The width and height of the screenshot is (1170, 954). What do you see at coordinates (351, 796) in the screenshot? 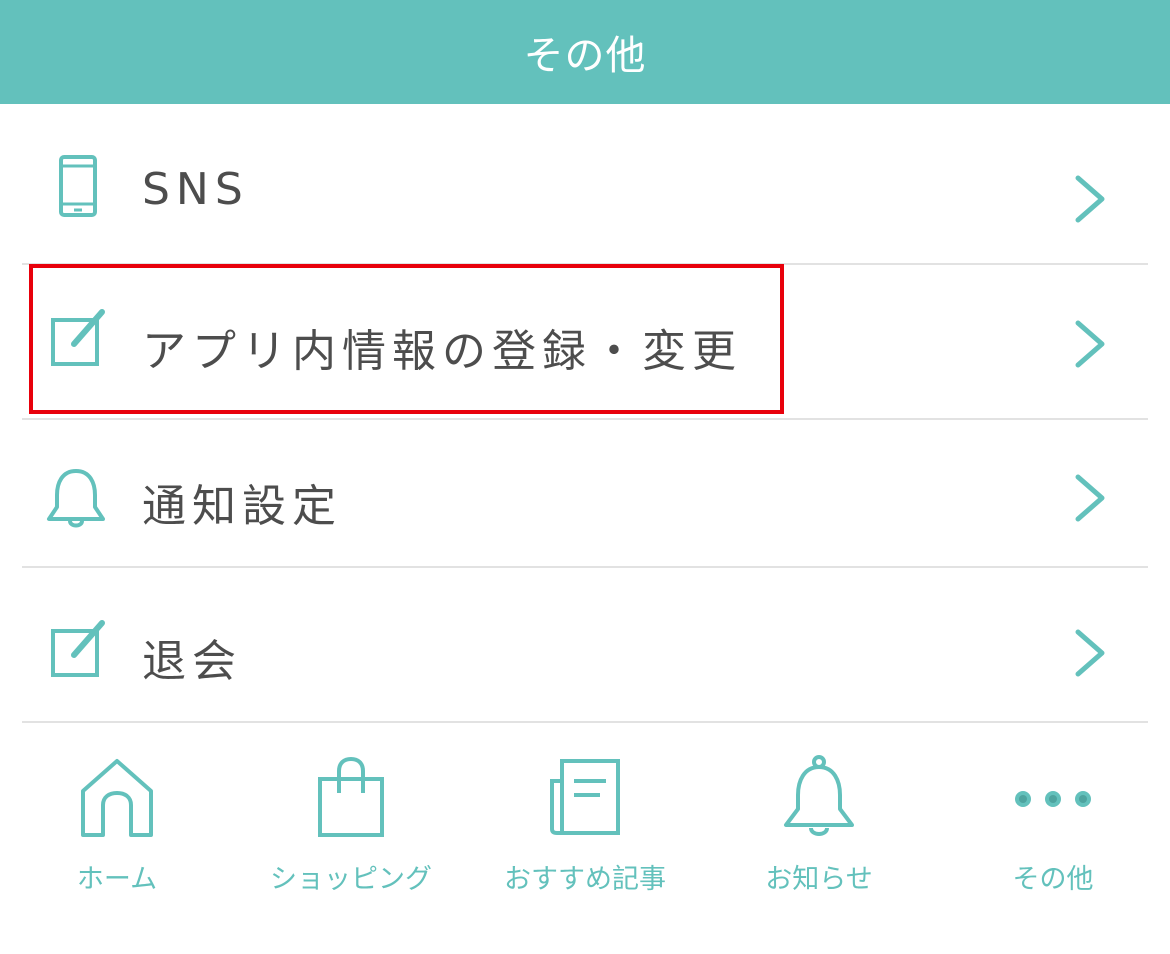
I see `shopping-bag-icon` at bounding box center [351, 796].